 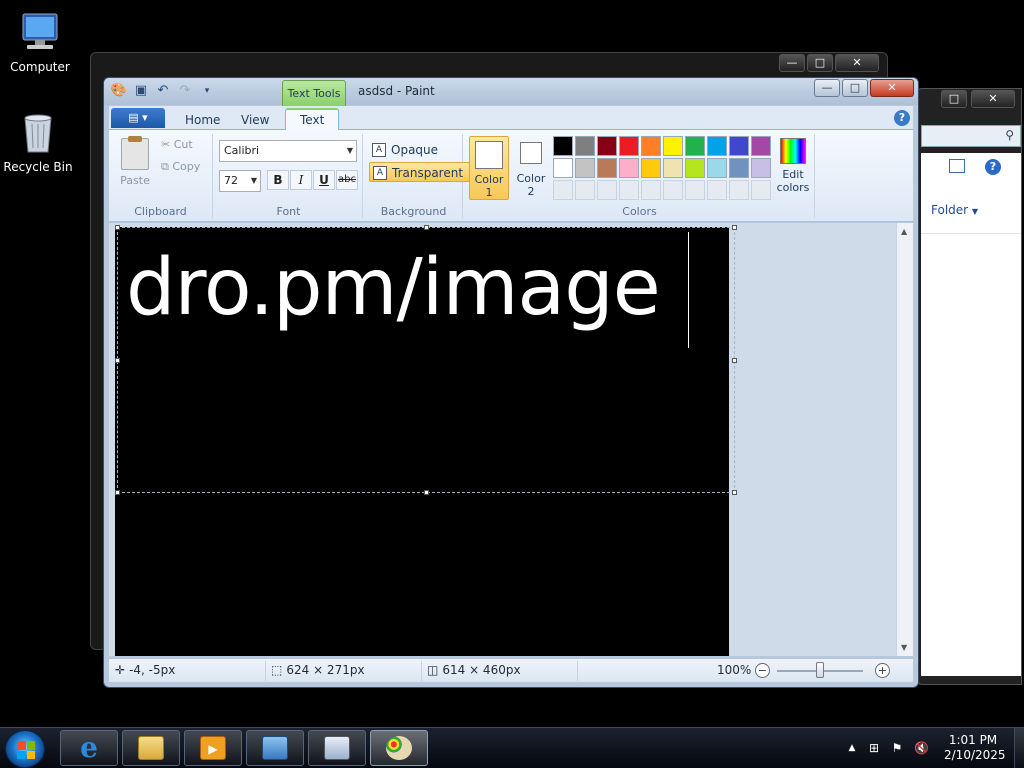 I want to click on action-center-flag-icon: ⚑, so click(x=897, y=748).